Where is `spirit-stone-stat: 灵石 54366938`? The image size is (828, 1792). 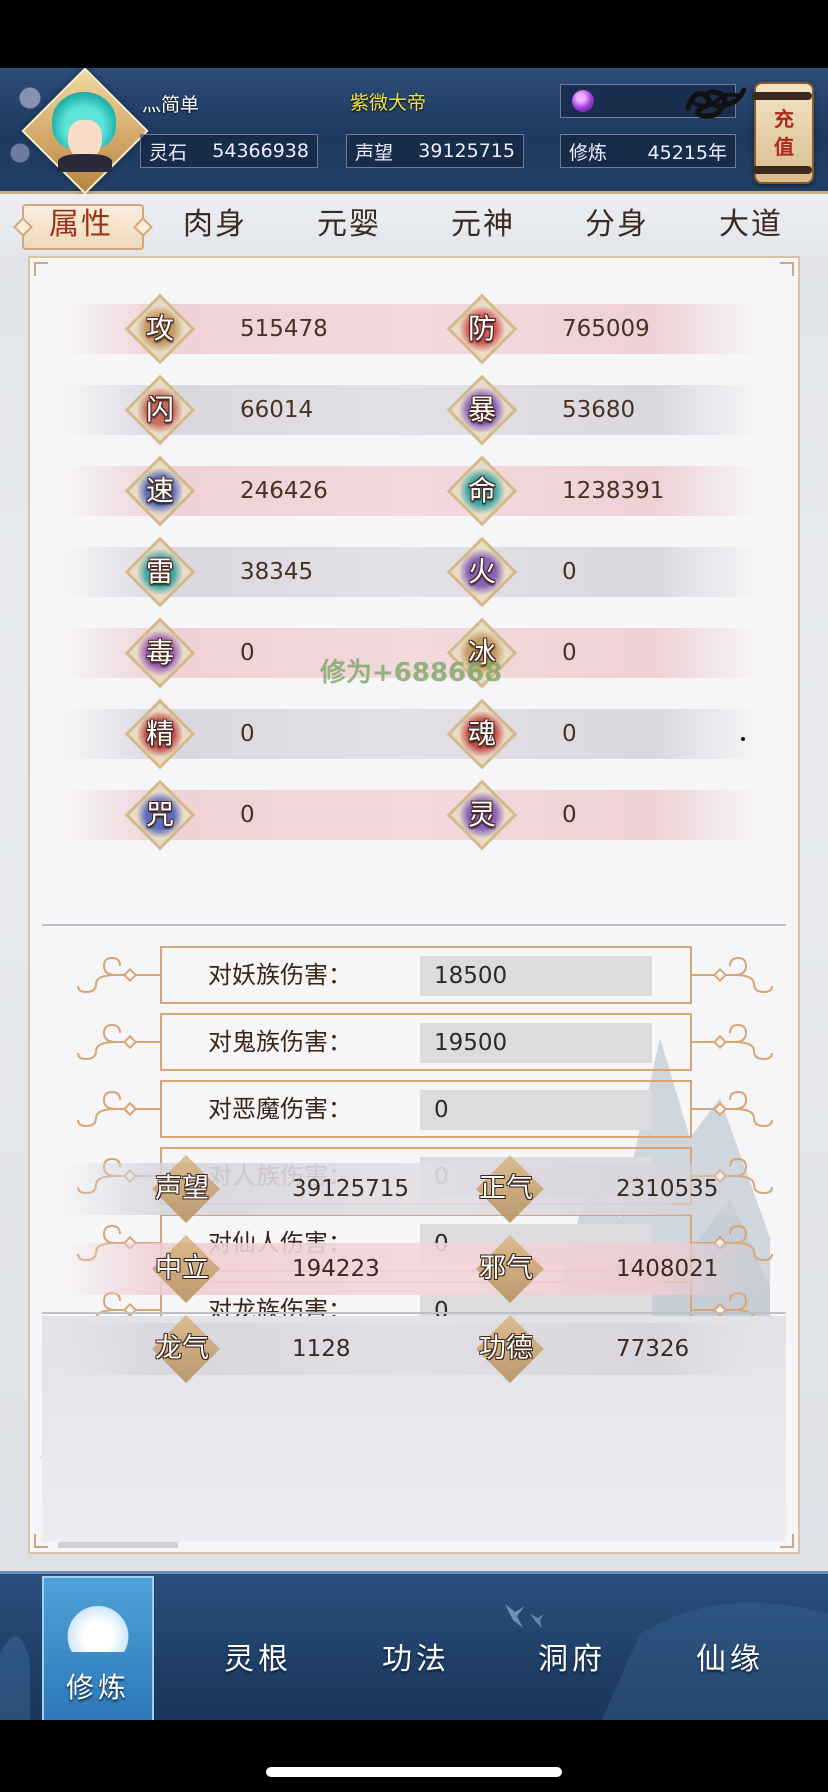
spirit-stone-stat: 灵石 54366938 is located at coordinates (229, 151).